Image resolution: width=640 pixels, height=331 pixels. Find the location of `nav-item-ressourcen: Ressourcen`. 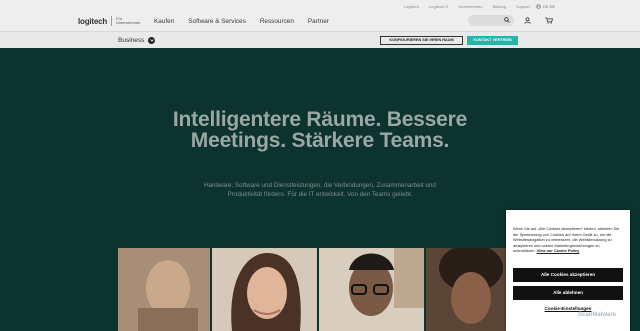

nav-item-ressourcen: Ressourcen is located at coordinates (277, 21).